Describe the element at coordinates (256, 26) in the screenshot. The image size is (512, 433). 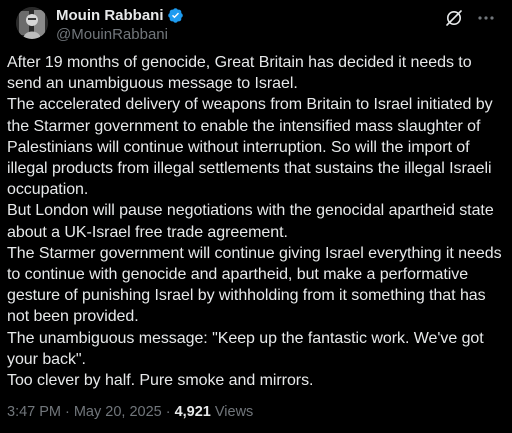
I see `tweet-header: Mouin Rabbani @MouinRabbani` at that location.